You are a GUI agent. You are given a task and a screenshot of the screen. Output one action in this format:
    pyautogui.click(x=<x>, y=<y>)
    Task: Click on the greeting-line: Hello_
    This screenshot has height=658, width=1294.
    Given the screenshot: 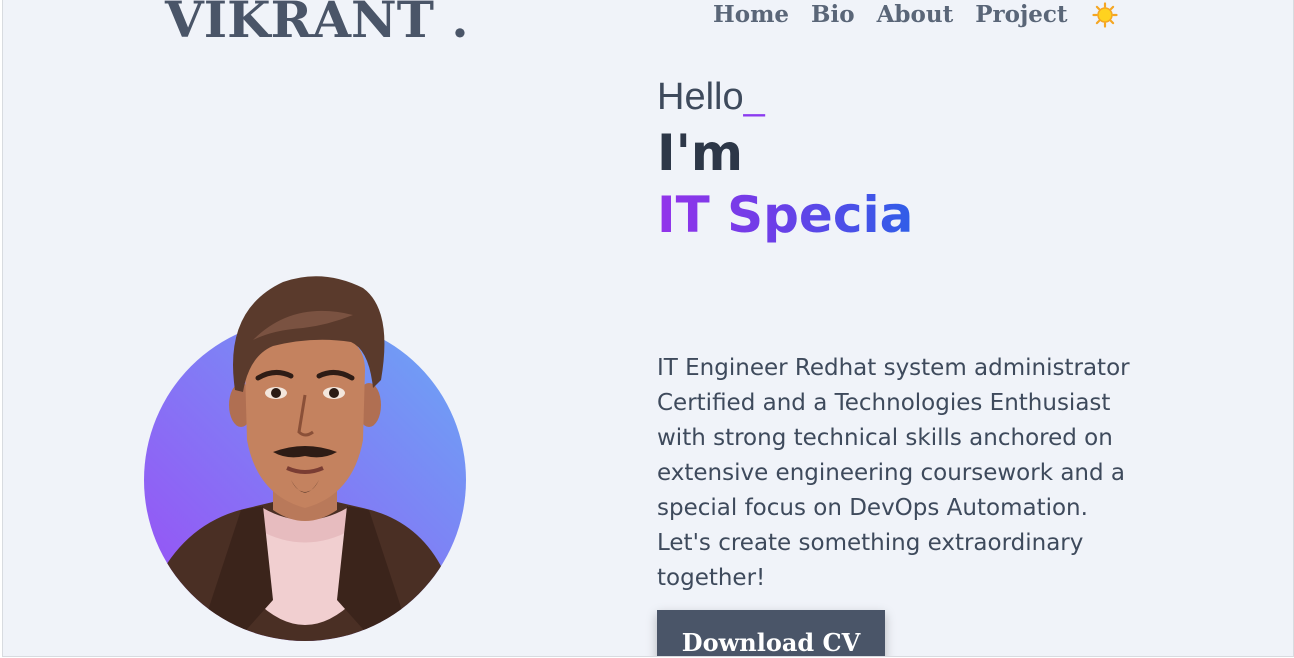 What is the action you would take?
    pyautogui.click(x=897, y=97)
    